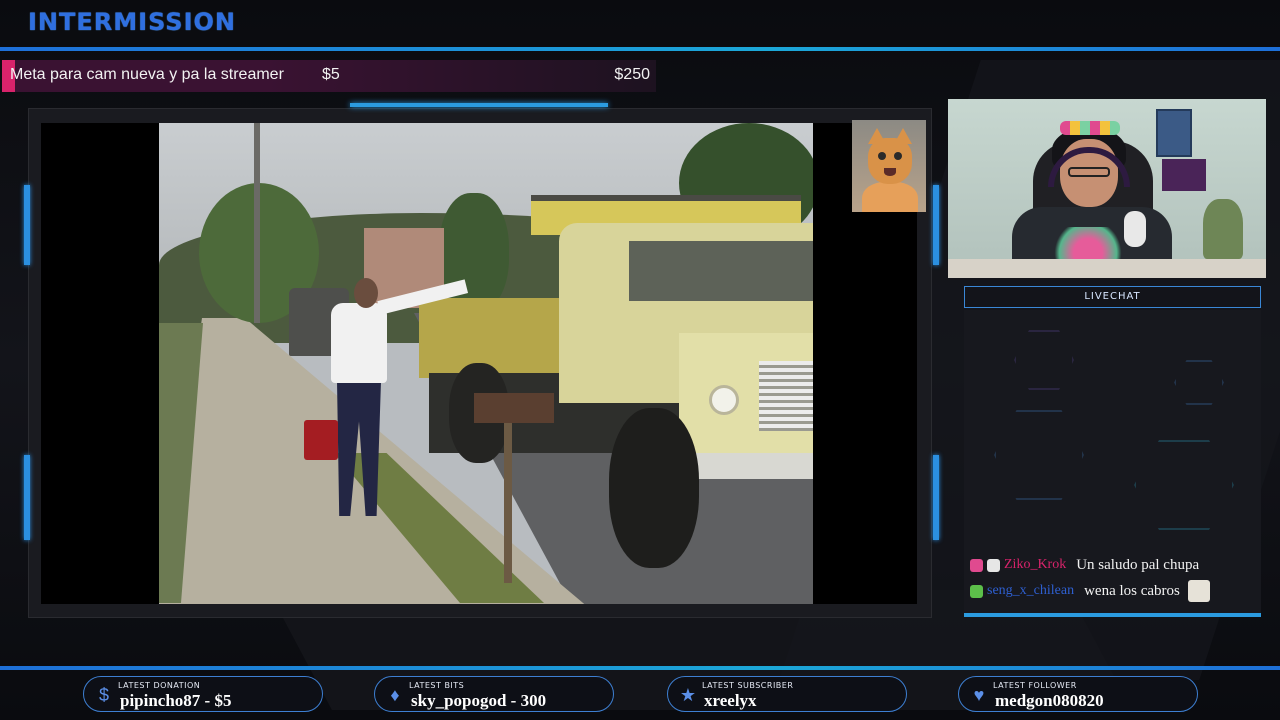 Image resolution: width=1280 pixels, height=720 pixels. I want to click on latest-subscriber: ★ LATEST SUBSCRIBER xreelyx, so click(787, 694).